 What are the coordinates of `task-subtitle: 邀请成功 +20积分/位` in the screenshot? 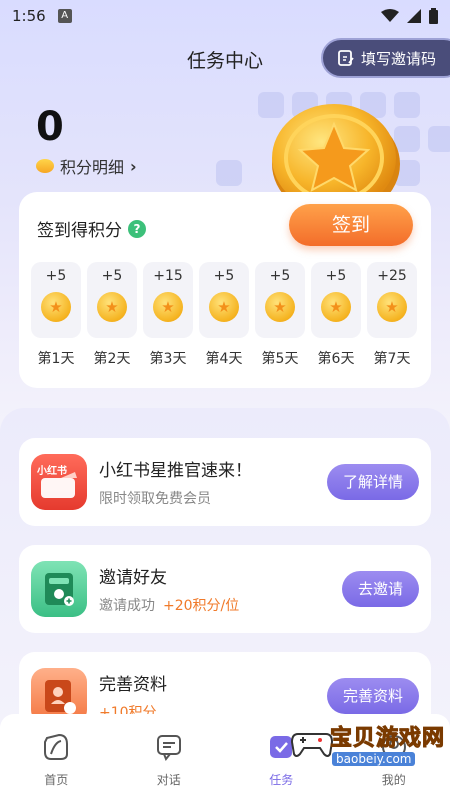 It's located at (169, 606).